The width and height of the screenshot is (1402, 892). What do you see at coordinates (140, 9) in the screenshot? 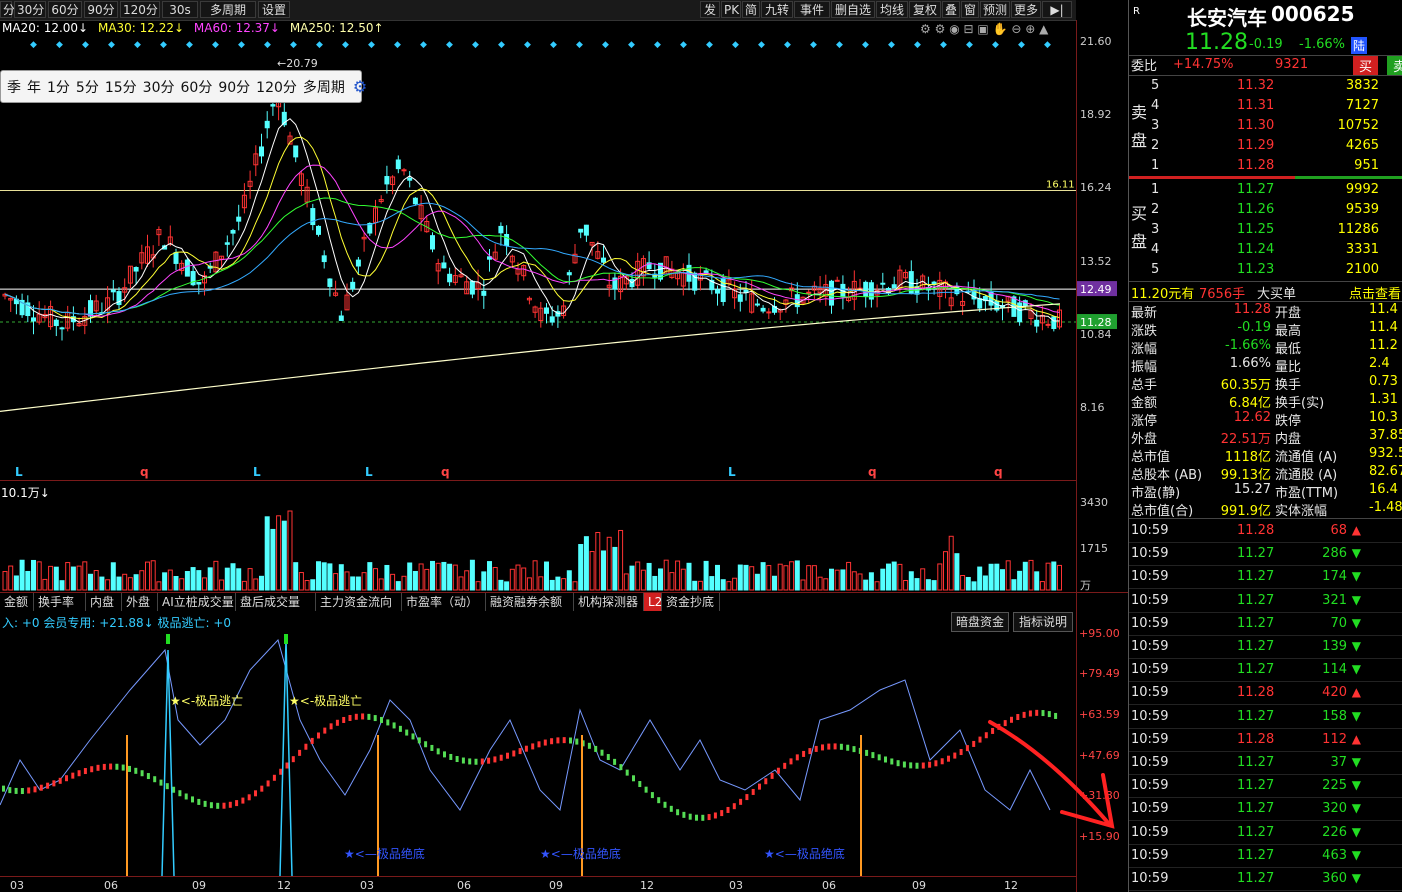
I see `toolbar-period-4: 120分` at bounding box center [140, 9].